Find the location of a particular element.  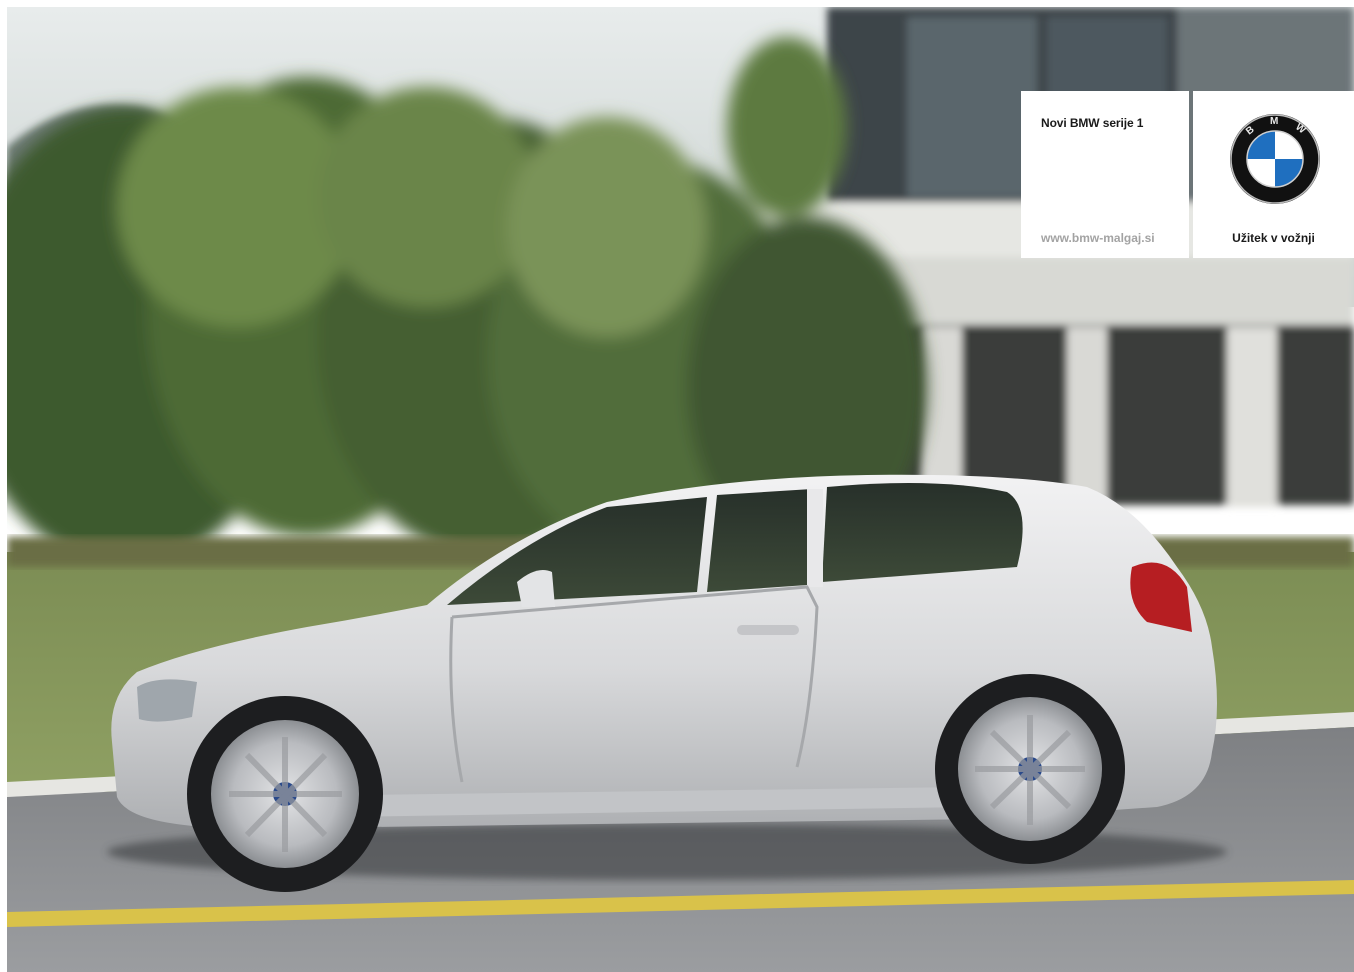

bmw-logo: B M W is located at coordinates (1275, 159).